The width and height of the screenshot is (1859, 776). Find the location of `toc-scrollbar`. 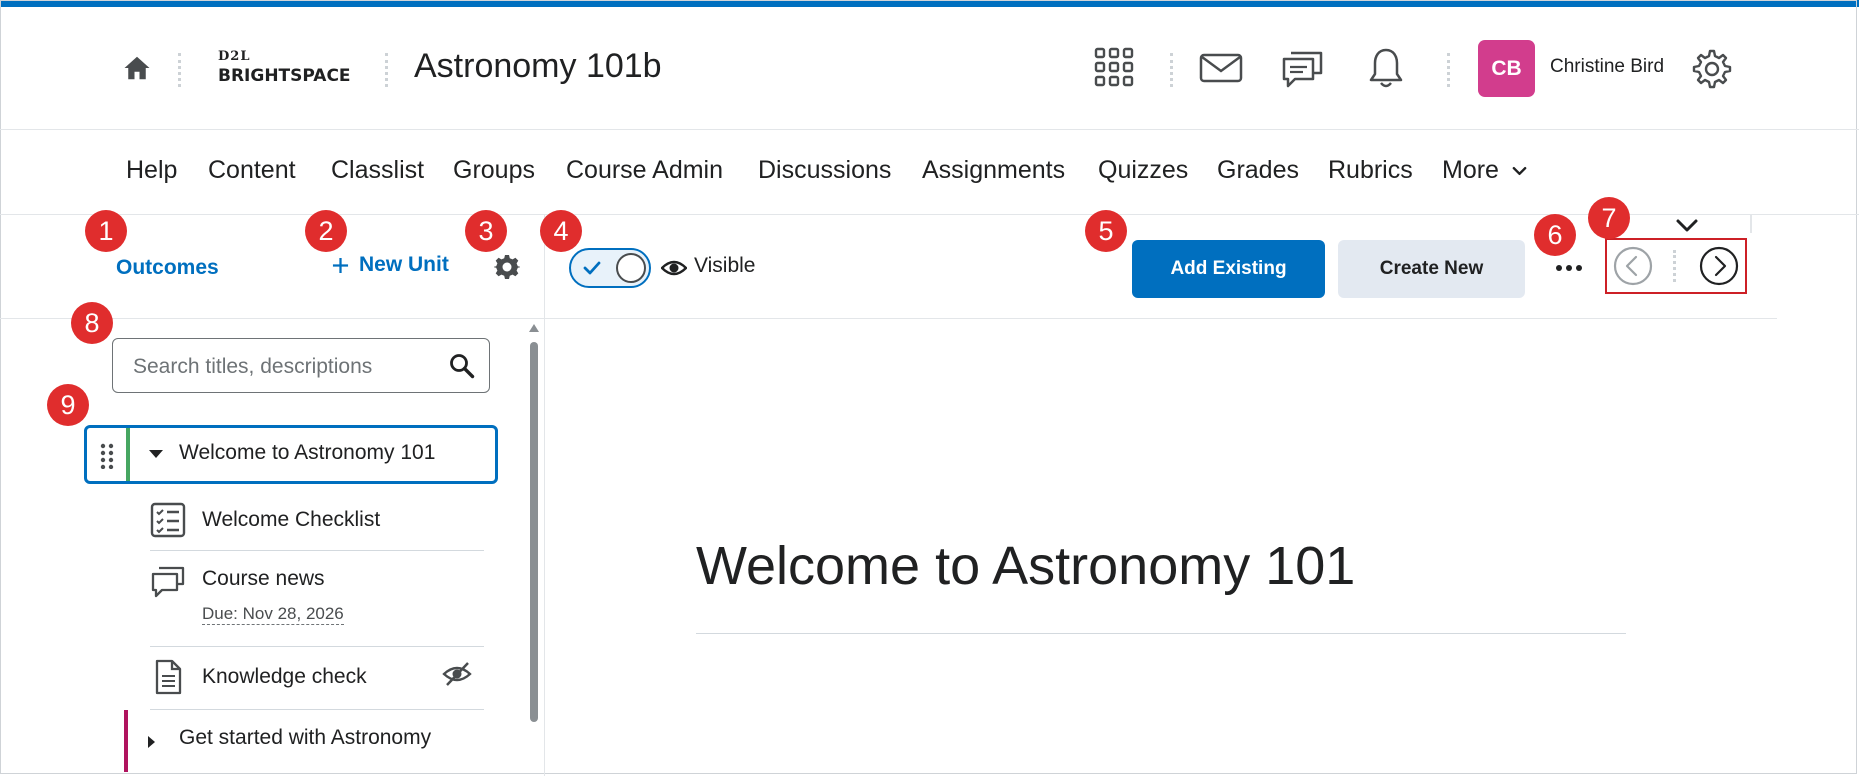

toc-scrollbar is located at coordinates (534, 522).